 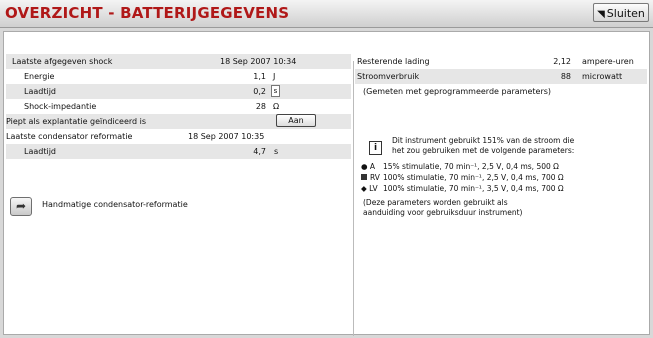 What do you see at coordinates (259, 151) in the screenshot?
I see `reform-charge-time-value: 4,7` at bounding box center [259, 151].